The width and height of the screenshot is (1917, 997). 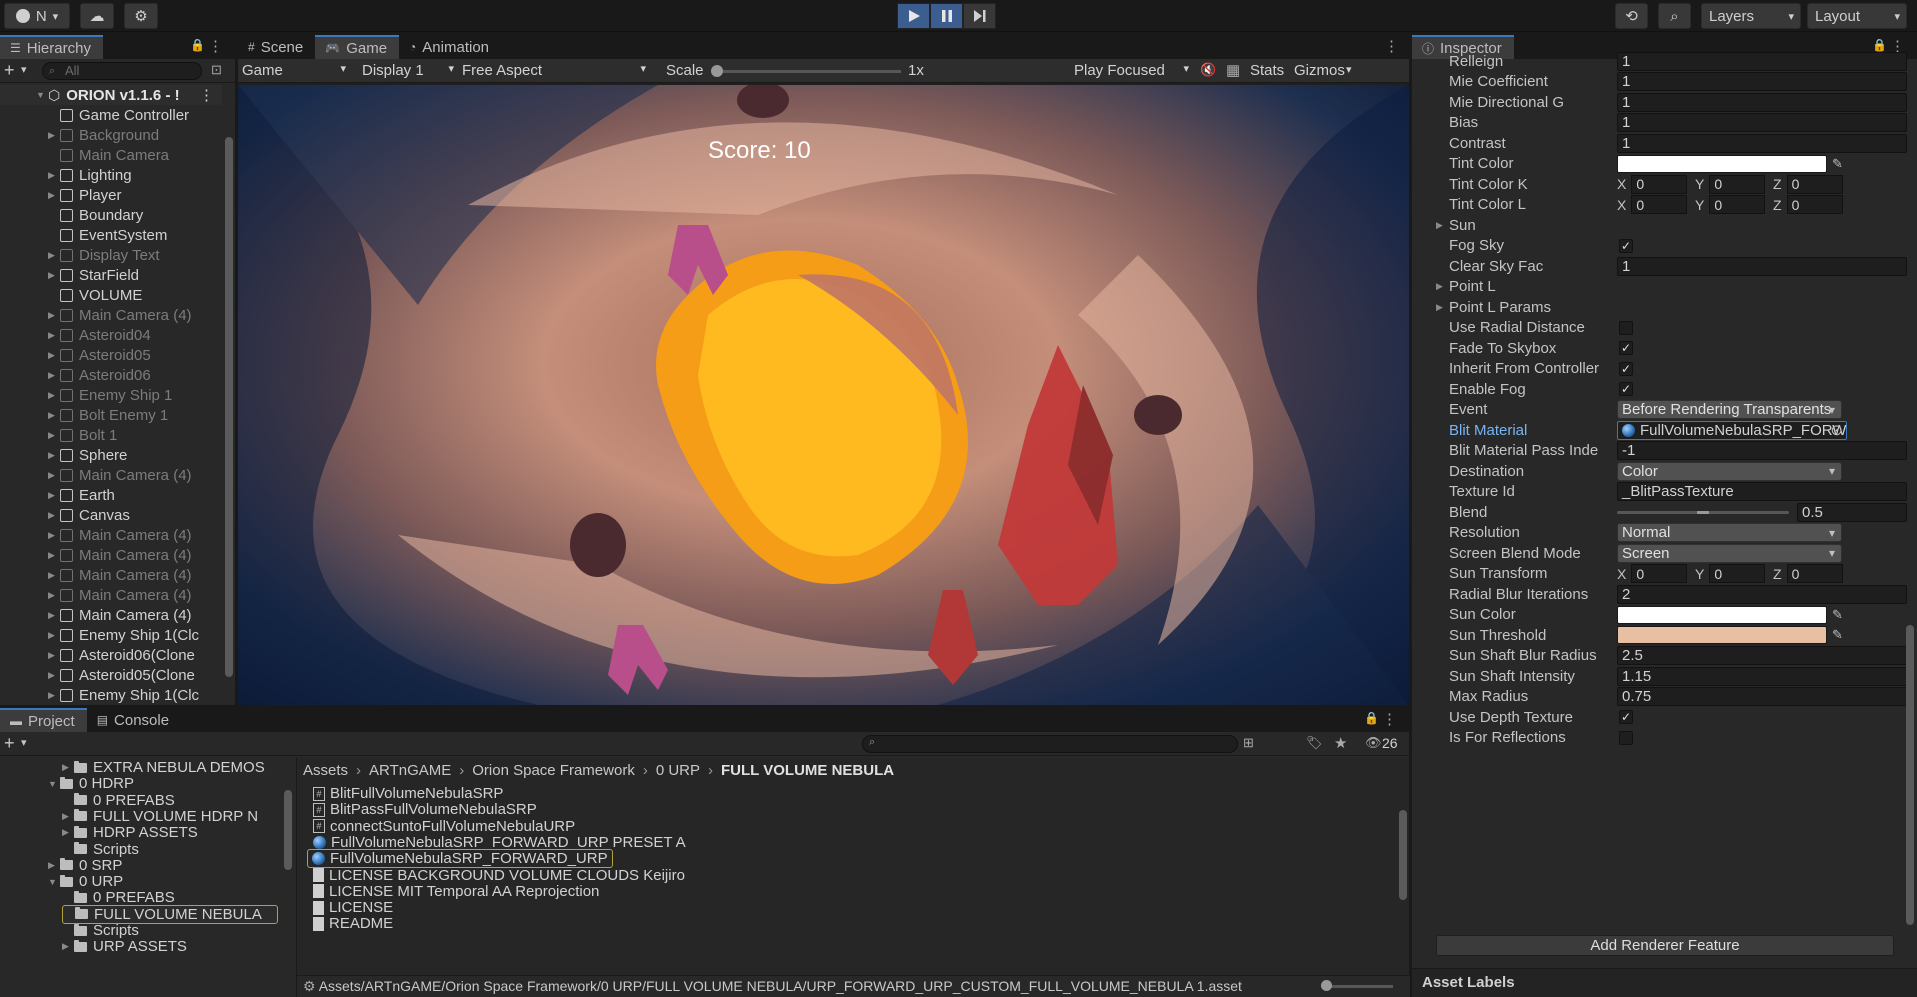 What do you see at coordinates (1267, 70) in the screenshot?
I see `stats-button: Stats` at bounding box center [1267, 70].